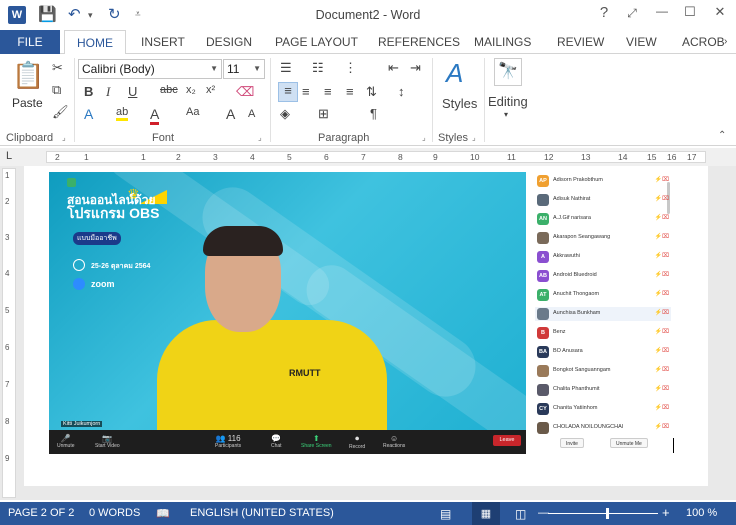  Describe the element at coordinates (393, 68) in the screenshot. I see `decrease-indent-icon: ⇤` at that location.